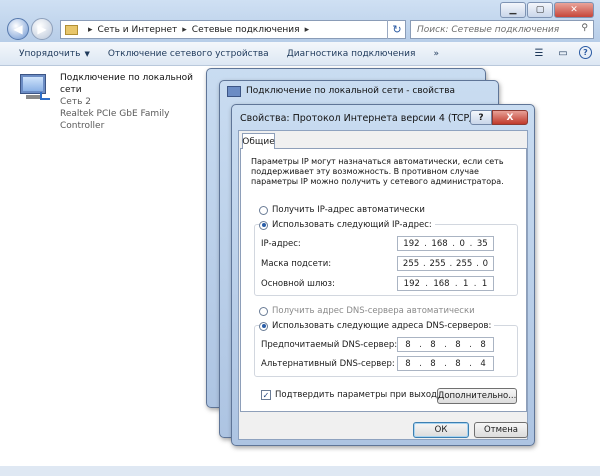  I want to click on toolbar-right-controls: ☰ ▭ ?, so click(561, 53).